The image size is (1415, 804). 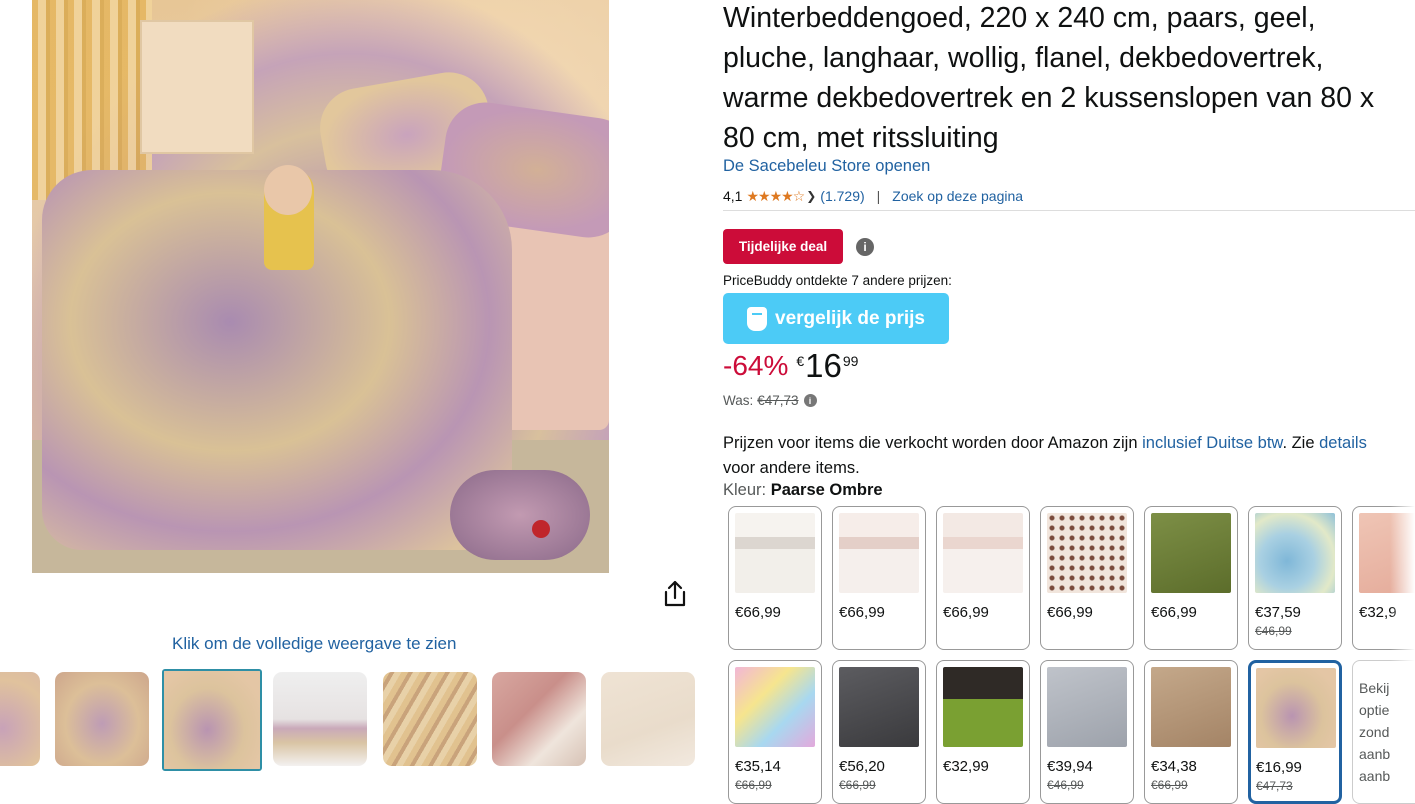 I want to click on compare-price-label: vergelijk de prijs, so click(x=850, y=318).